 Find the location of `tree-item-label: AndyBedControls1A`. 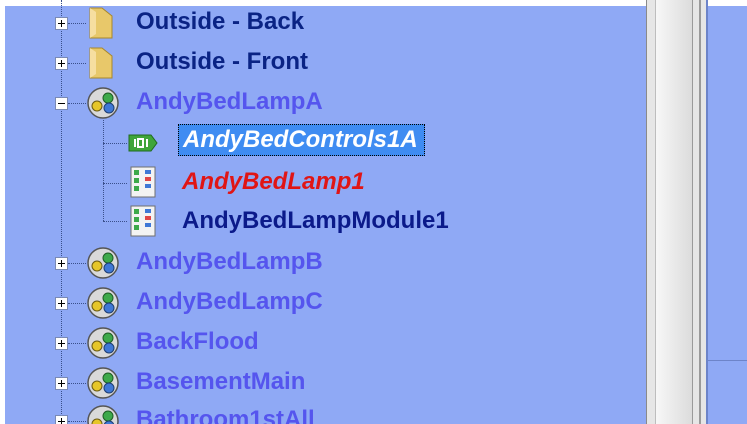

tree-item-label: AndyBedControls1A is located at coordinates (301, 140).